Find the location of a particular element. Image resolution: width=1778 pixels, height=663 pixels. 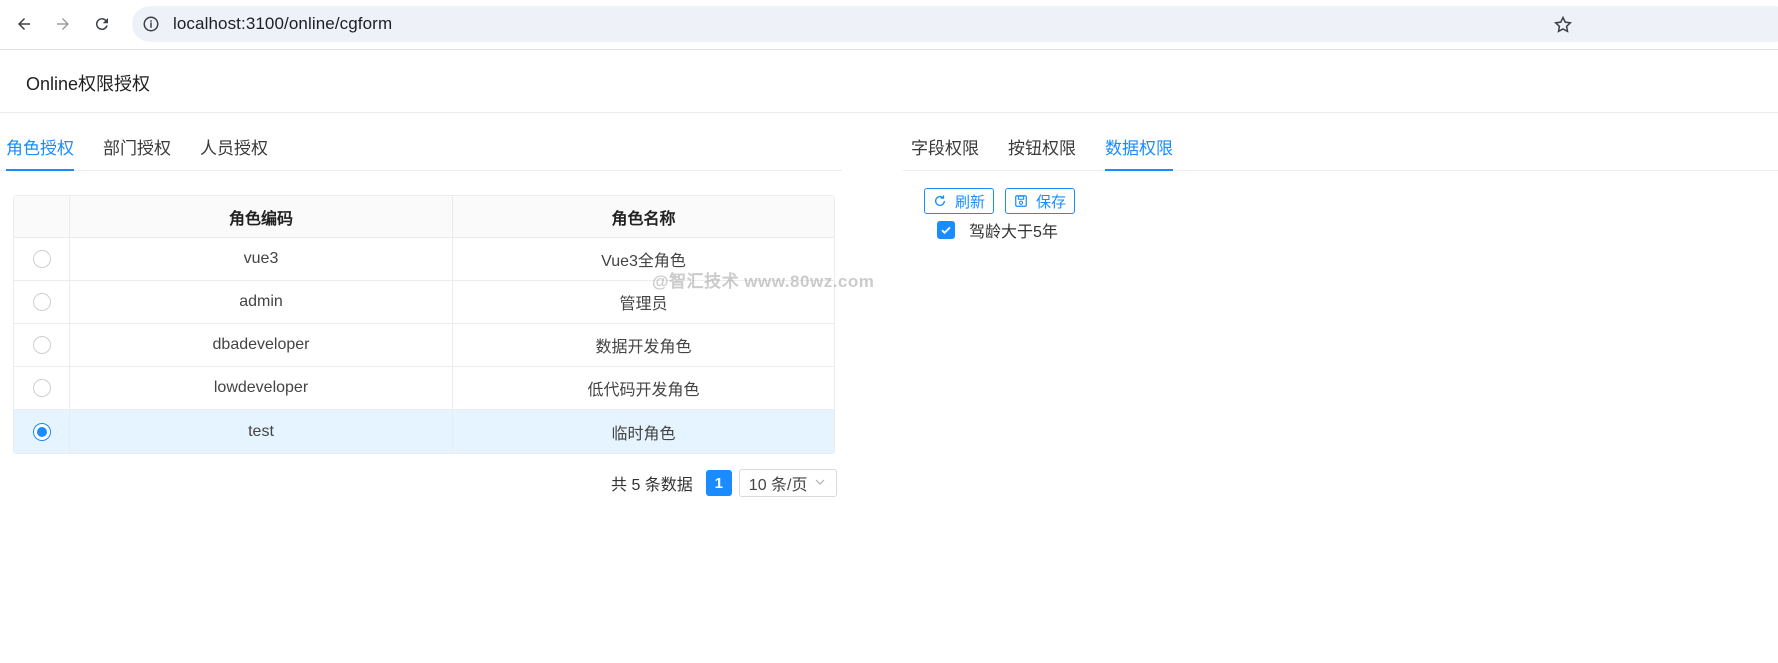

data-rule-item: 驾龄大于5年 is located at coordinates (997, 230).